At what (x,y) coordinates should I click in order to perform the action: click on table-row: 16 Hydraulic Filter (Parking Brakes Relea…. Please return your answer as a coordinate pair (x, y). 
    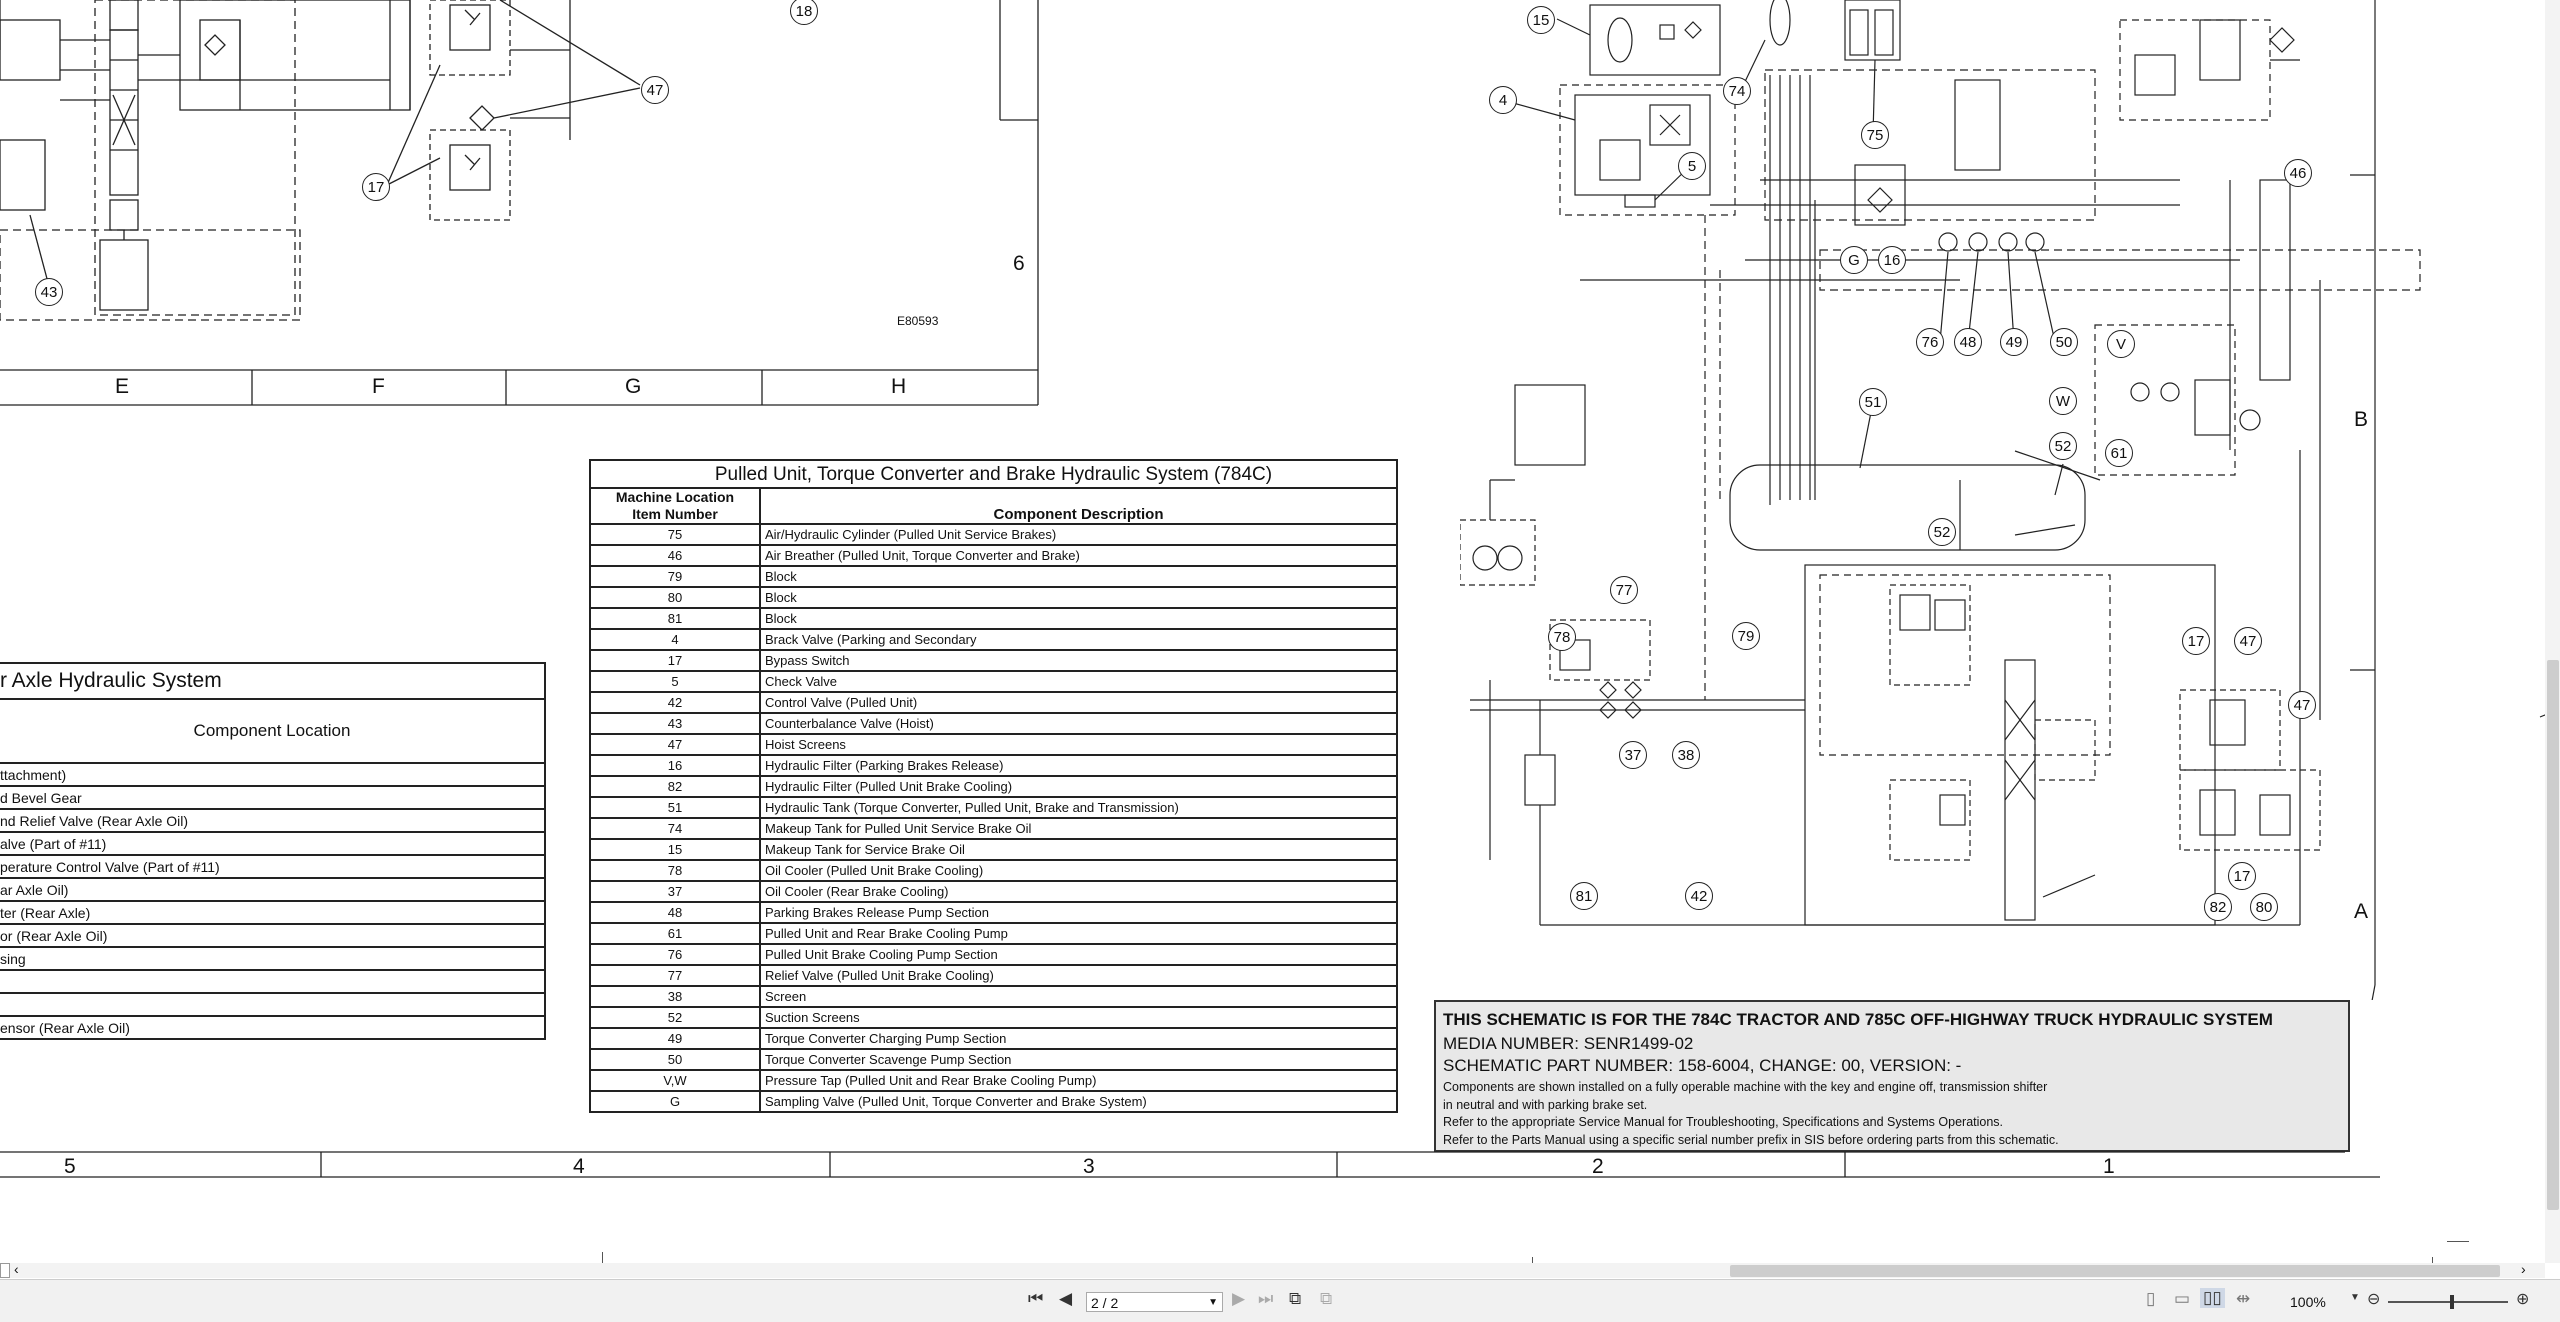
    Looking at the image, I should click on (993, 766).